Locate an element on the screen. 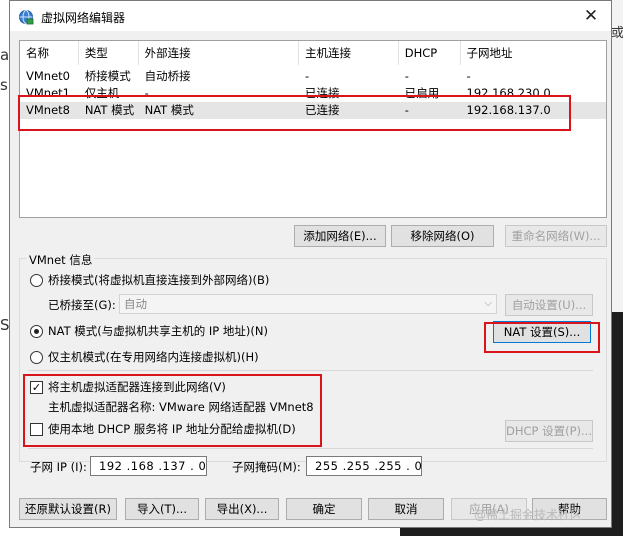  column-header: 外部连接 is located at coordinates (219, 53).